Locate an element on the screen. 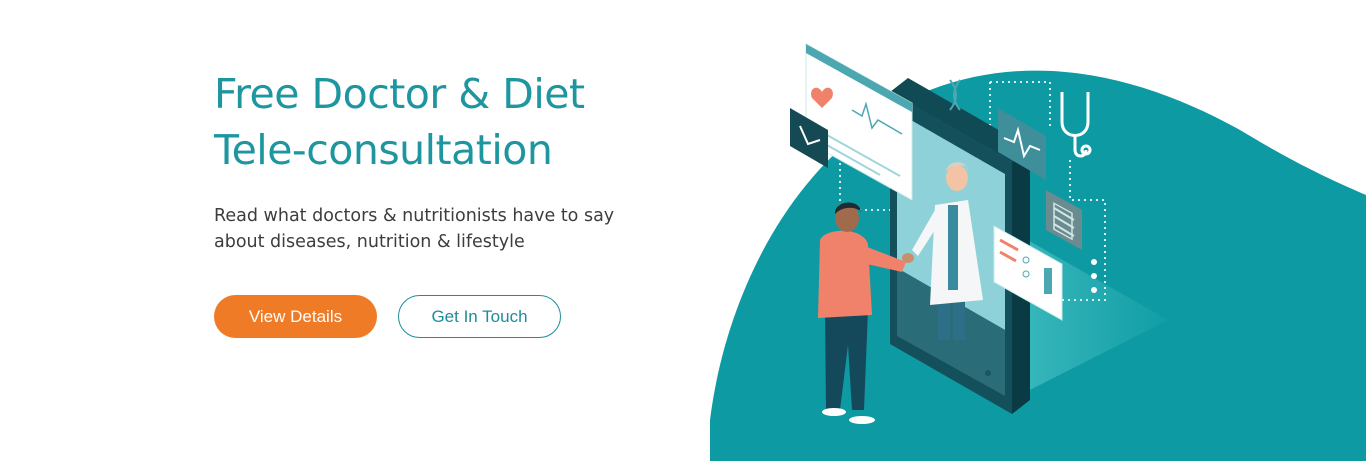 The image size is (1366, 461). view-details-button: View Details is located at coordinates (295, 316).